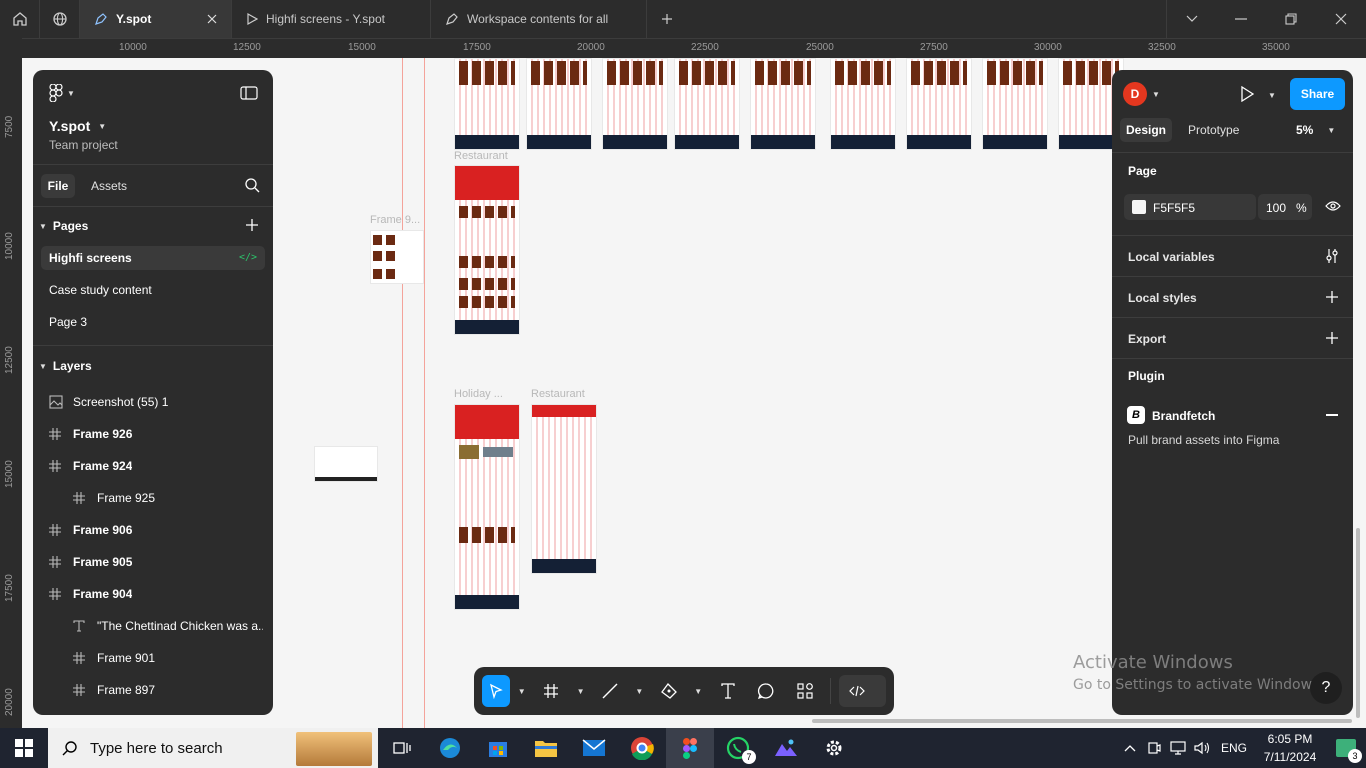 Image resolution: width=1366 pixels, height=768 pixels. I want to click on volume-icon, so click(1202, 748).